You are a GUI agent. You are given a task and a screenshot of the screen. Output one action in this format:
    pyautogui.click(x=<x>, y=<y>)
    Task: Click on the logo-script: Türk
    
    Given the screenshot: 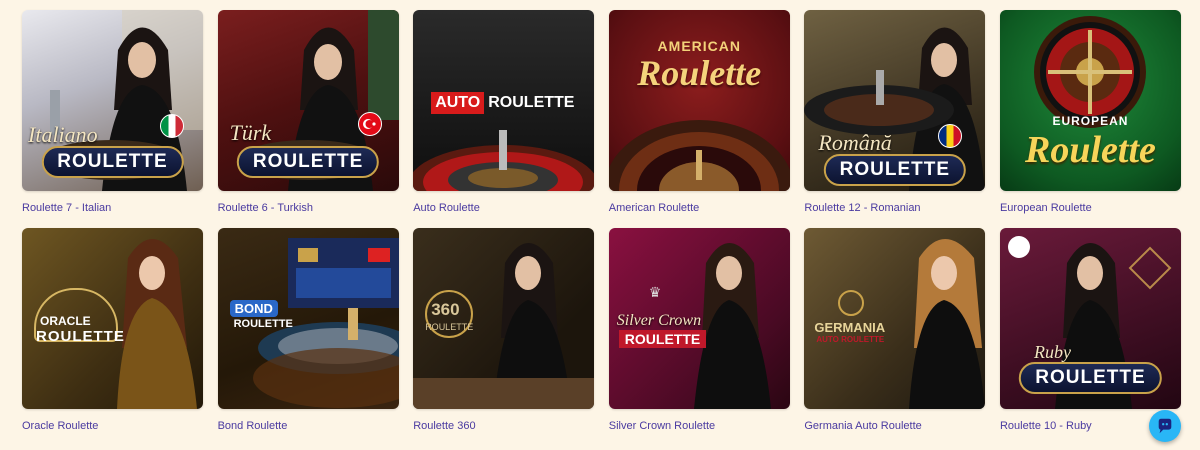 What is the action you would take?
    pyautogui.click(x=250, y=132)
    